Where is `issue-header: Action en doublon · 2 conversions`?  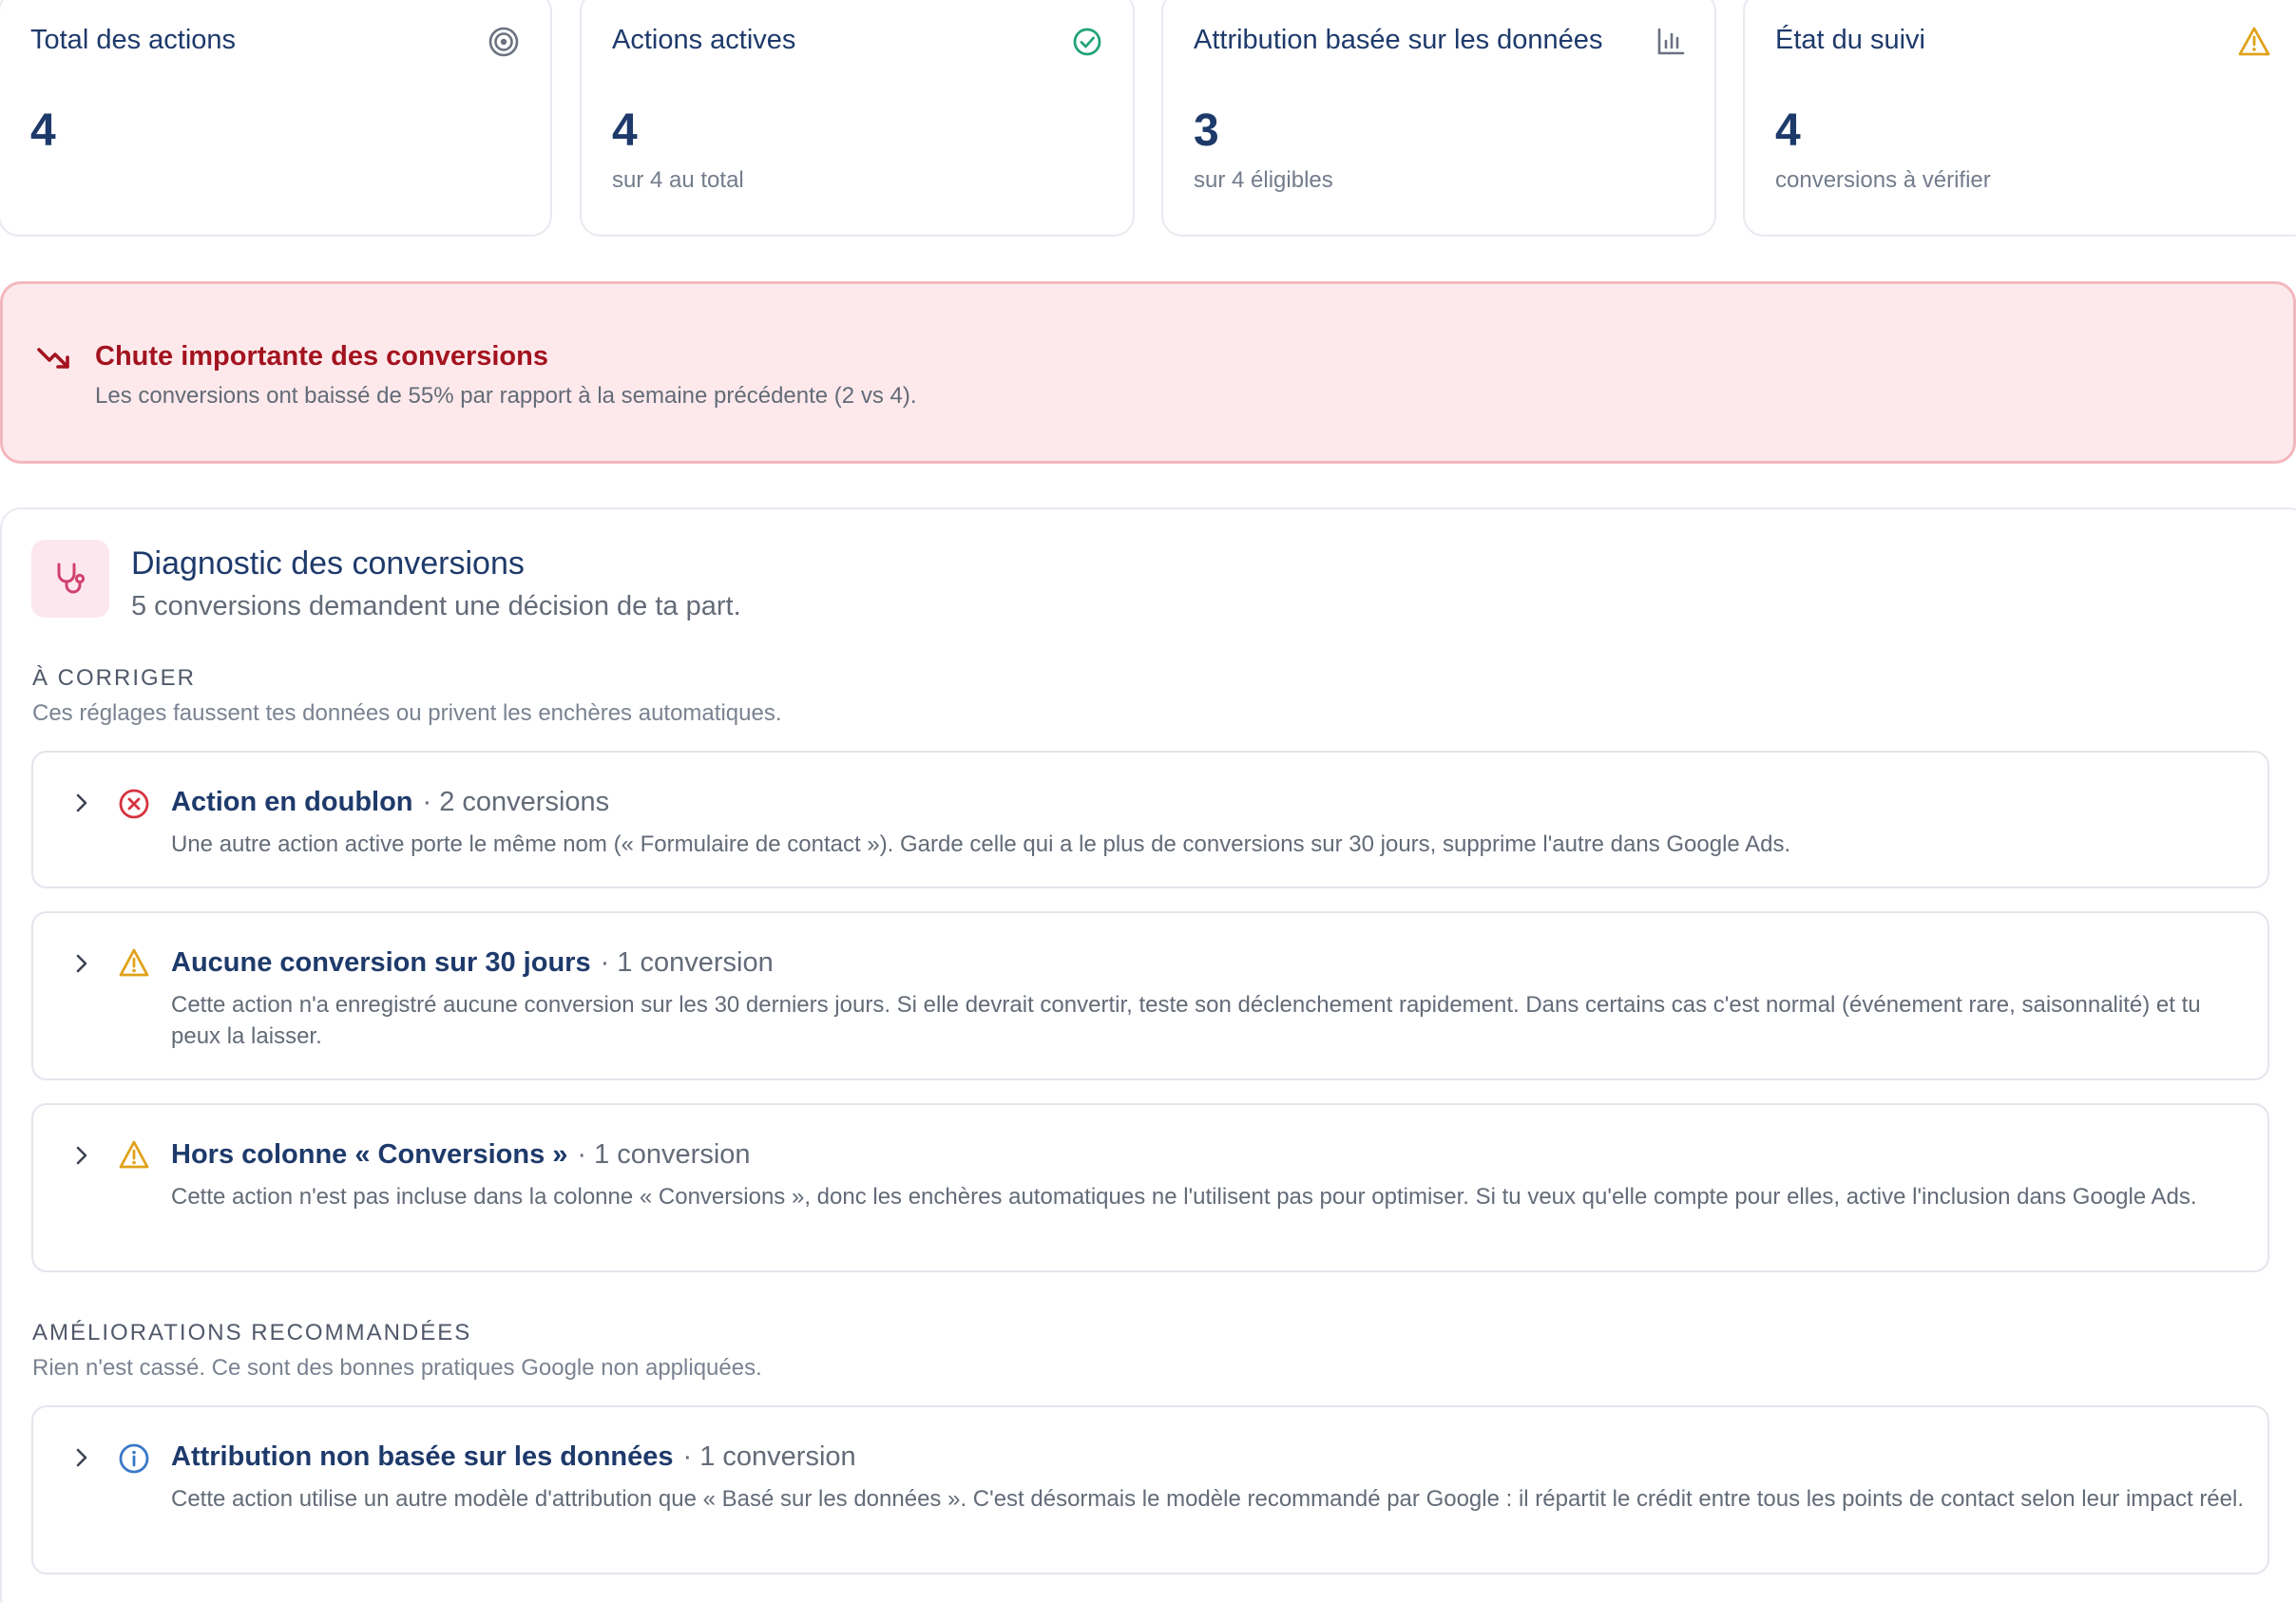
issue-header: Action en doublon · 2 conversions is located at coordinates (390, 802).